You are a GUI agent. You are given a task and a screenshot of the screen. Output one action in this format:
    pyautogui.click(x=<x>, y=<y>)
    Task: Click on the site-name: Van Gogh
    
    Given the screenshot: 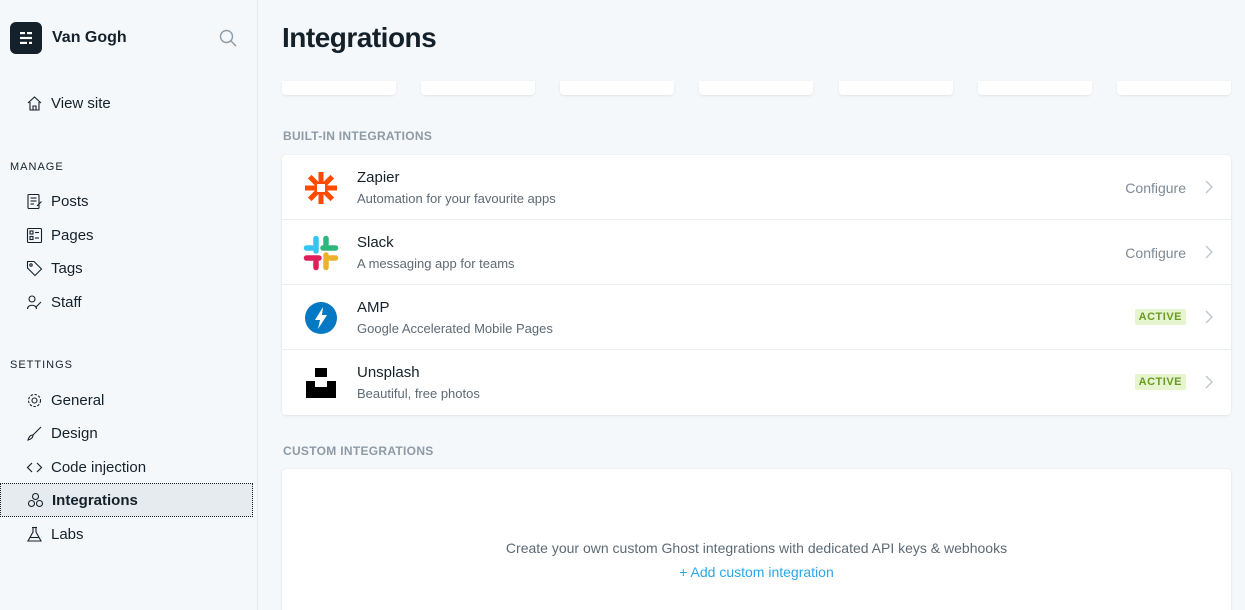 What is the action you would take?
    pyautogui.click(x=89, y=37)
    